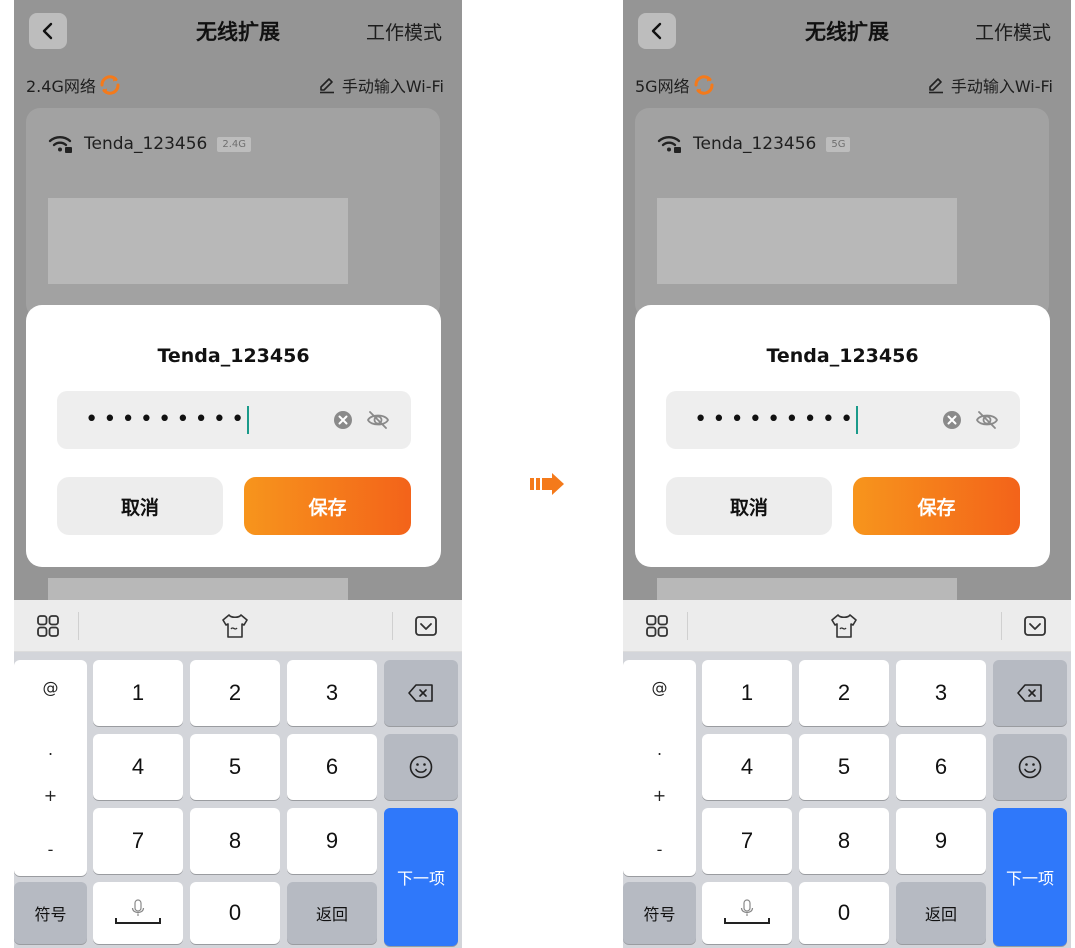  I want to click on emoji-icon, so click(421, 767).